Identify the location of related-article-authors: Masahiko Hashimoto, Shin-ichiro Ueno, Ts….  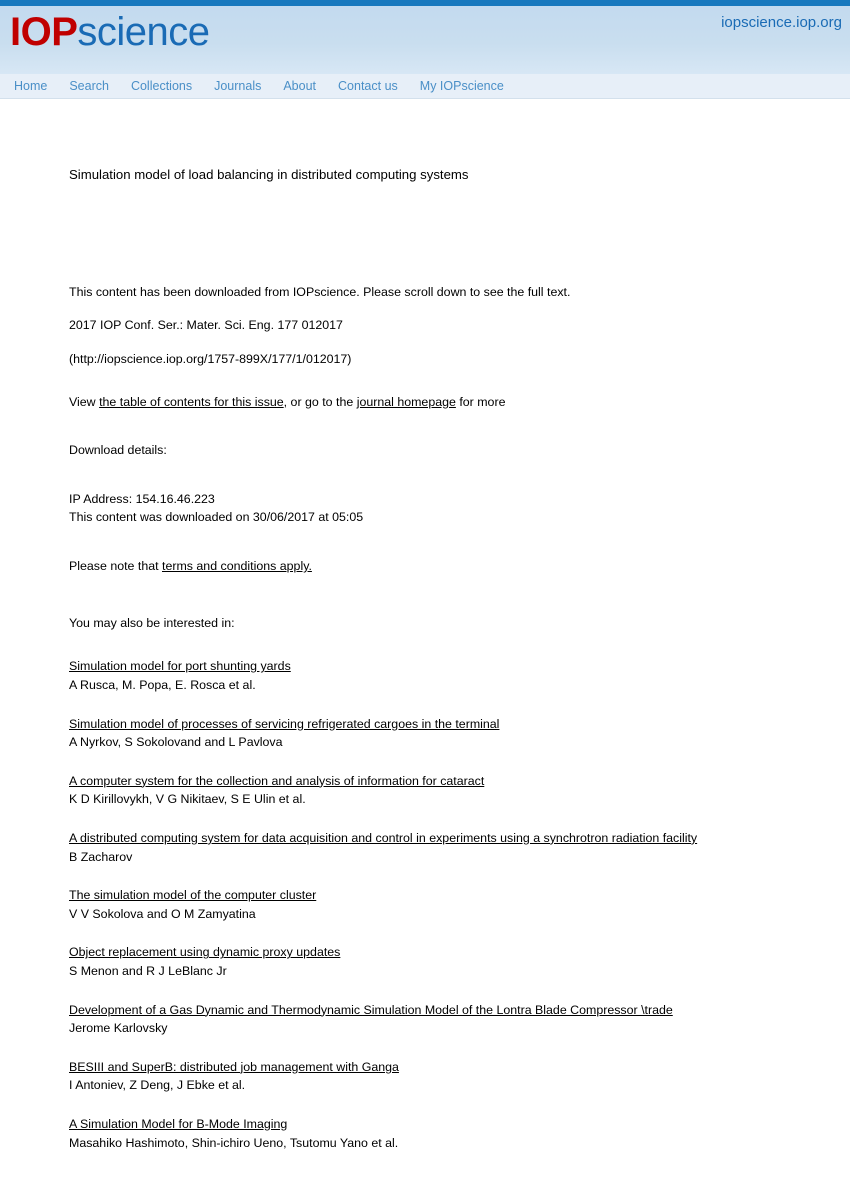
(234, 1142).